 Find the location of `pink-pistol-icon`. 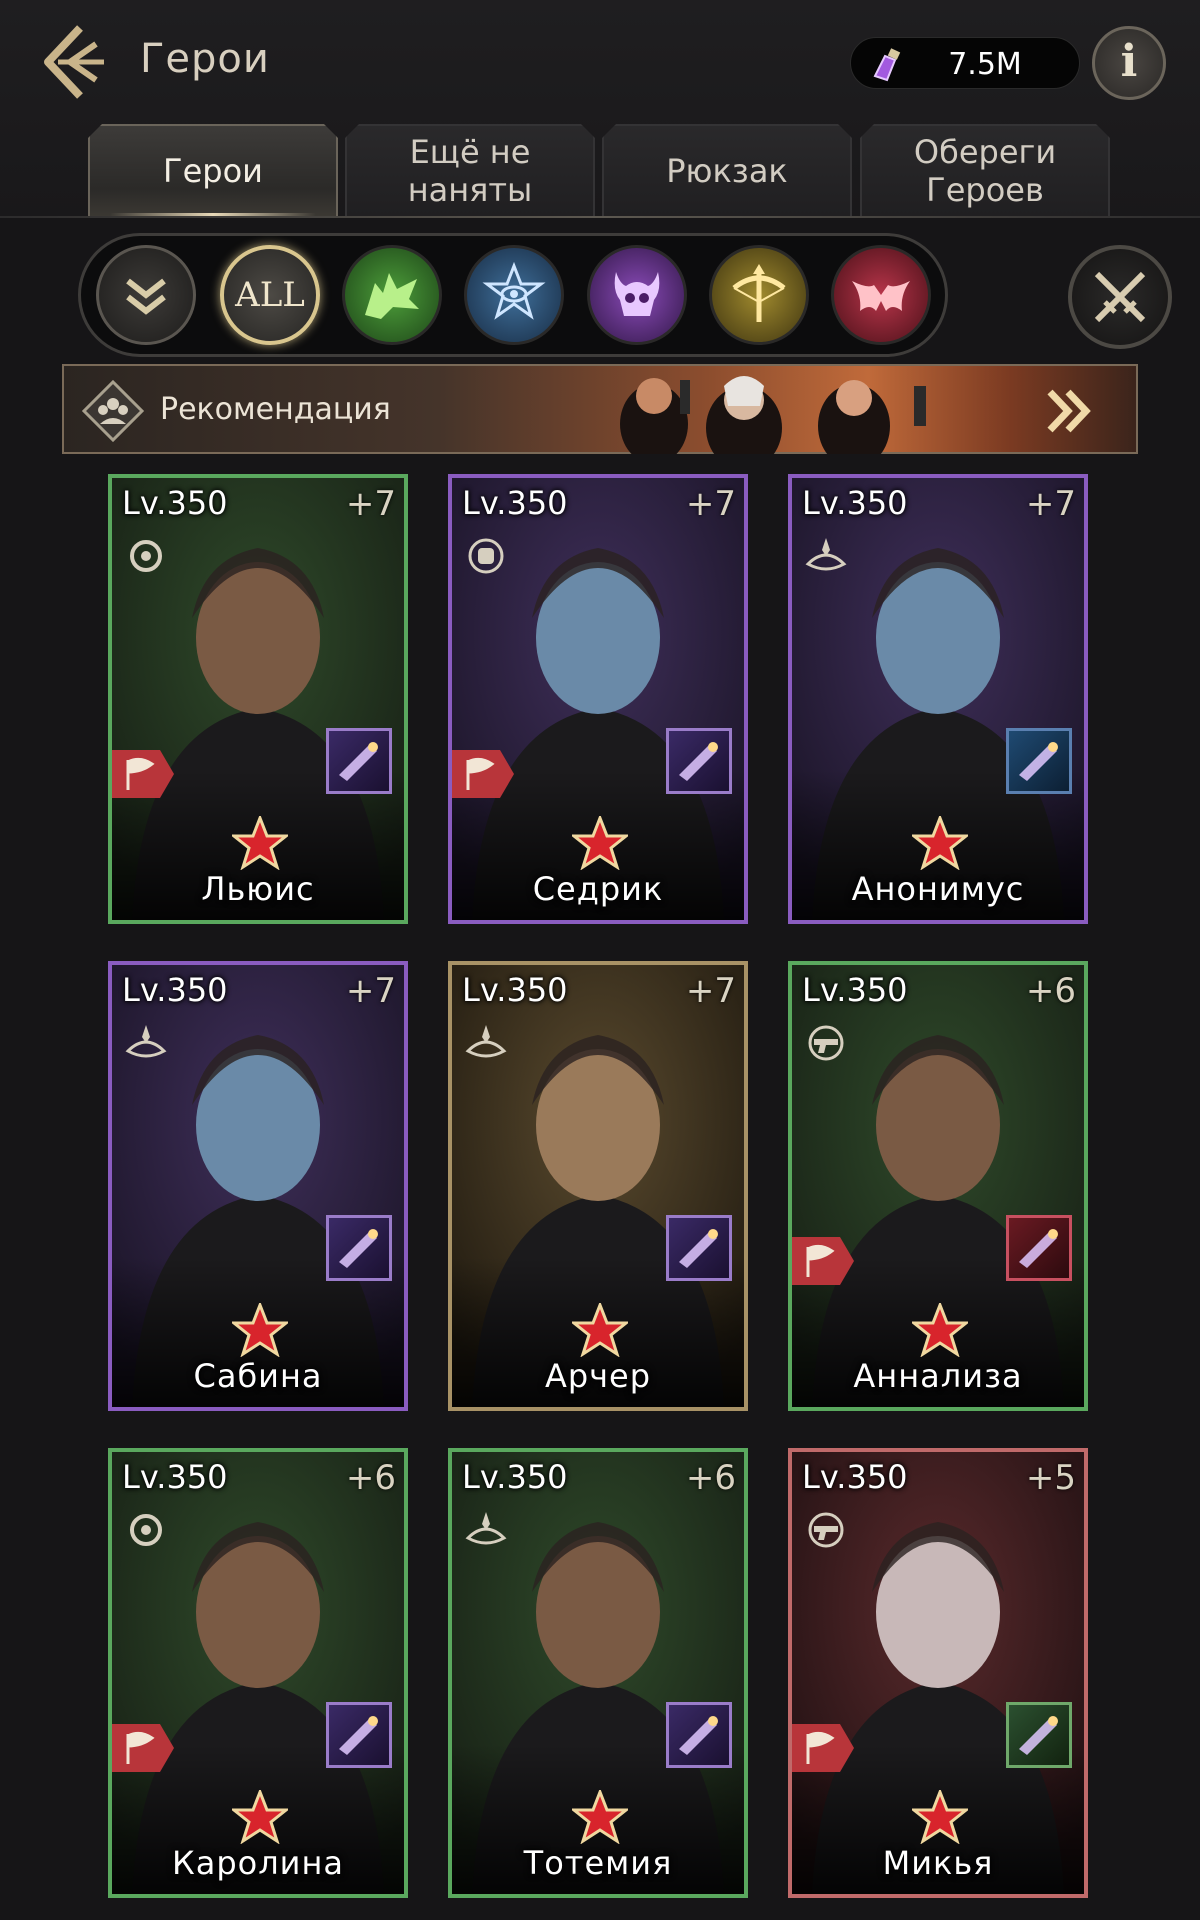

pink-pistol-icon is located at coordinates (1039, 1248).